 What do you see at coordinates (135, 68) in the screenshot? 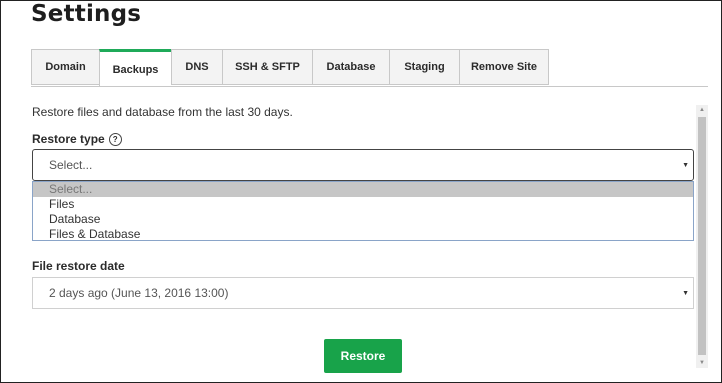
I see `tab-backups: Backups` at bounding box center [135, 68].